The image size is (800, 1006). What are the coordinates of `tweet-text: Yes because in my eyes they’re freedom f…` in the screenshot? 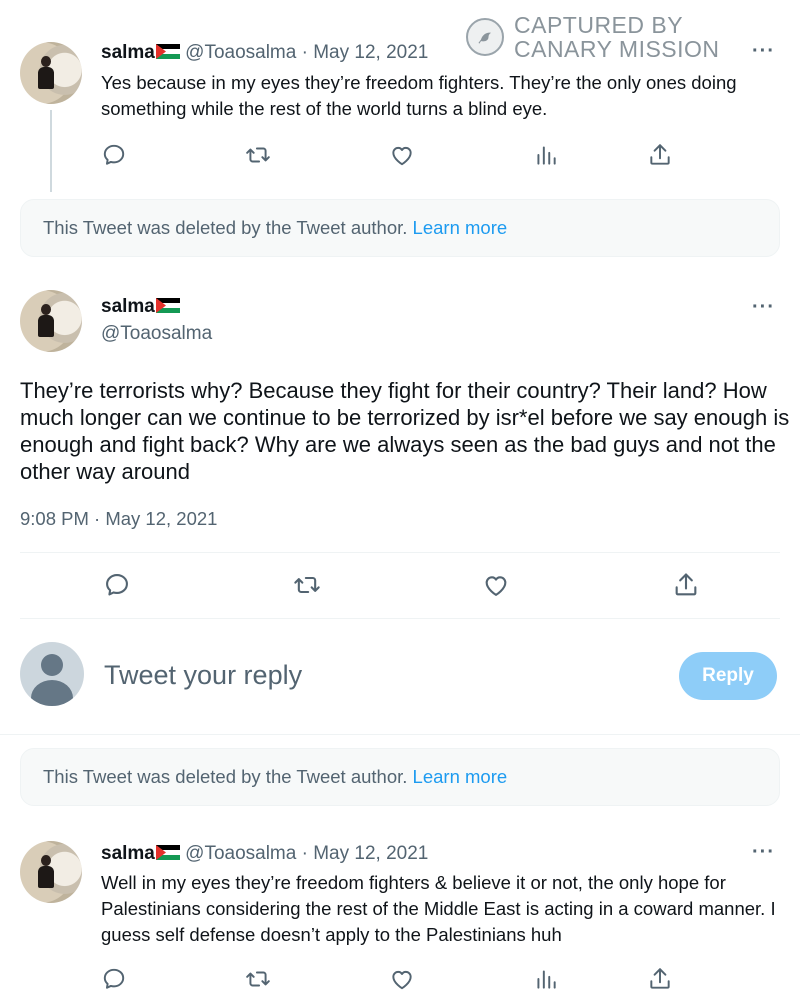 It's located at (419, 95).